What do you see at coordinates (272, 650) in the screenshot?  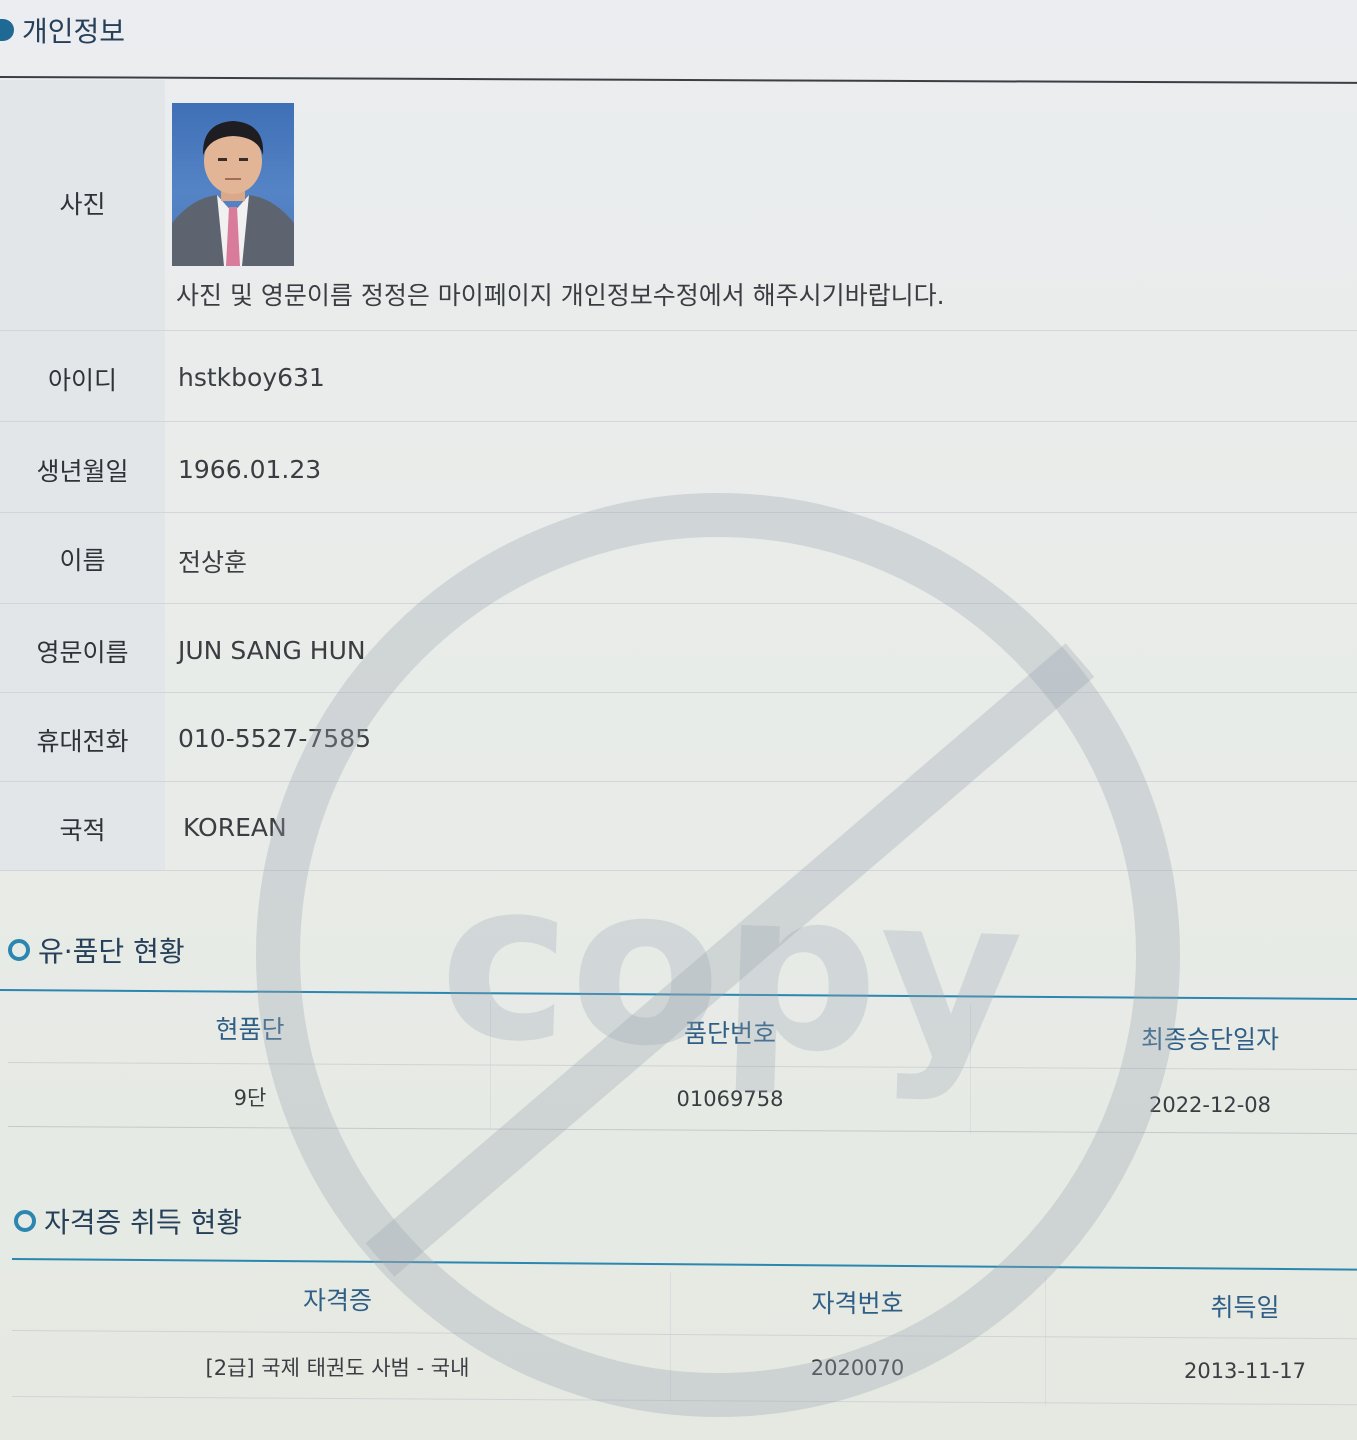 I see `english-name-value: JUN SANG HUN` at bounding box center [272, 650].